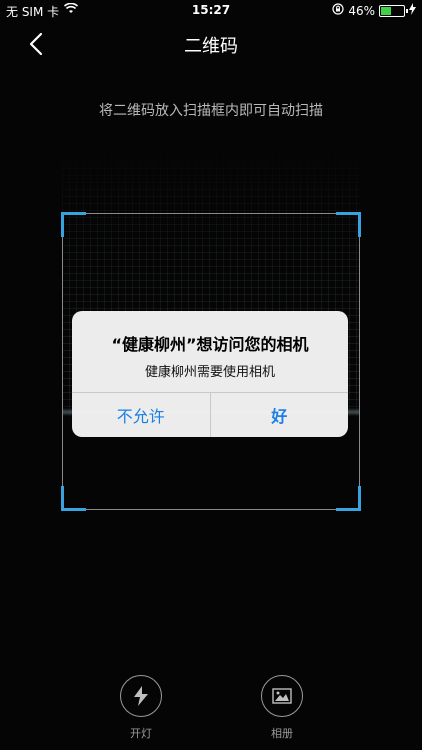 This screenshot has width=422, height=750. What do you see at coordinates (279, 415) in the screenshot?
I see `allow-button: 好` at bounding box center [279, 415].